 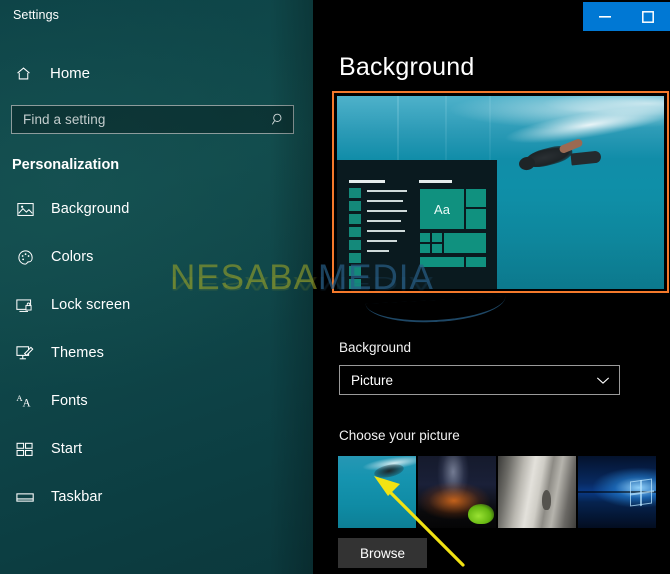 What do you see at coordinates (77, 353) in the screenshot?
I see `sidebar-label-themes: Themes` at bounding box center [77, 353].